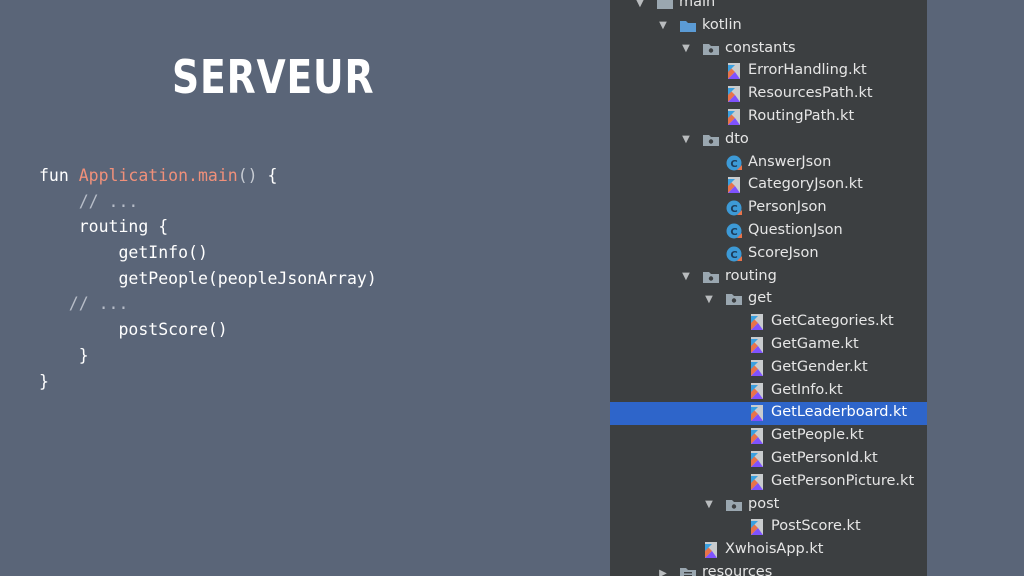  Describe the element at coordinates (751, 275) in the screenshot. I see `tree-item-label: routing` at that location.